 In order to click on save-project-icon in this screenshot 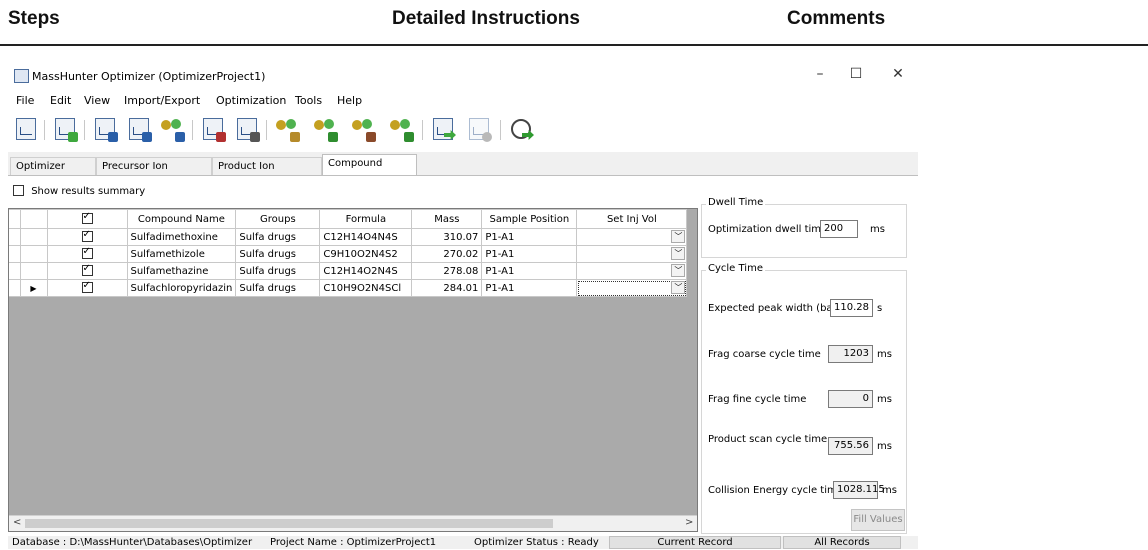, I will do `click(105, 129)`.